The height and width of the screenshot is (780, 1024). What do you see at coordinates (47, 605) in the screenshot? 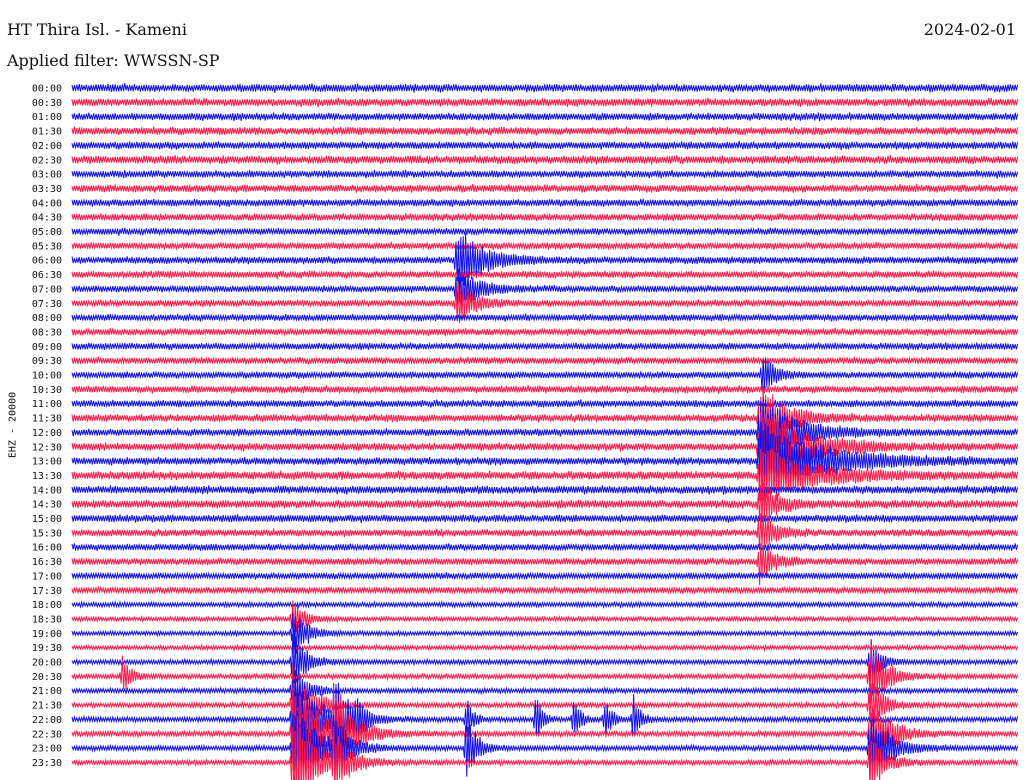
I see `time-label-1800: 18:00` at bounding box center [47, 605].